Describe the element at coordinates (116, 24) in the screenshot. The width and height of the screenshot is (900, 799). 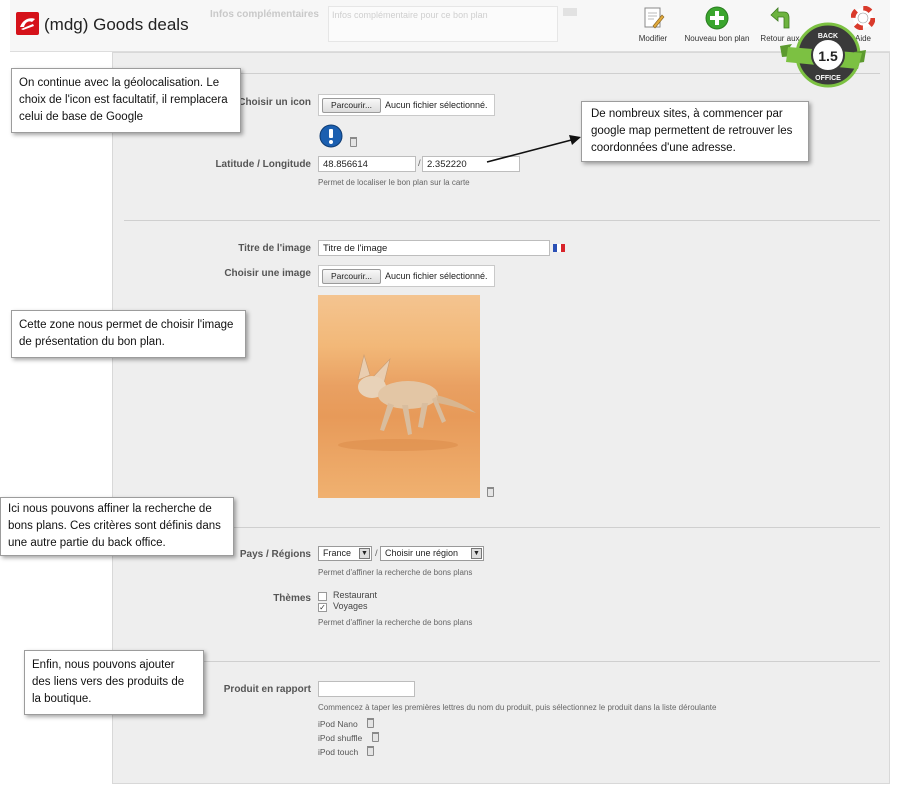
I see `app-title: (mdg) Goods deals` at that location.